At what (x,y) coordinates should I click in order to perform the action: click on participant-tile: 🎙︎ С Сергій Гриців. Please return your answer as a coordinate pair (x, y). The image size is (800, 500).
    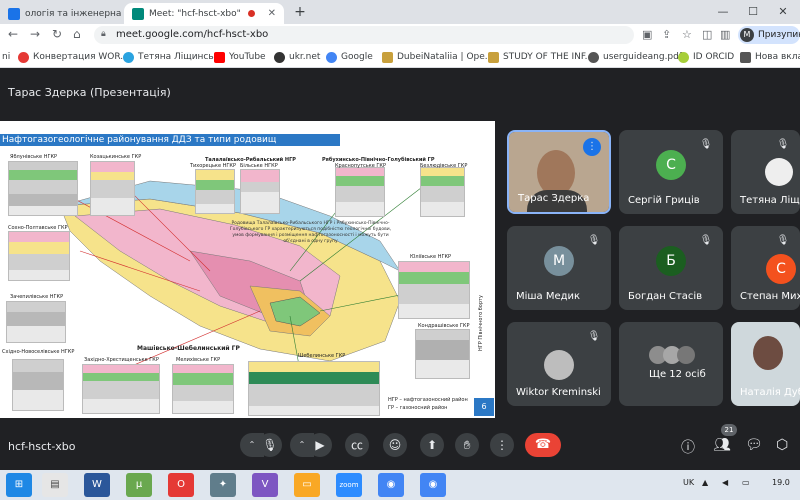
    Looking at the image, I should click on (671, 172).